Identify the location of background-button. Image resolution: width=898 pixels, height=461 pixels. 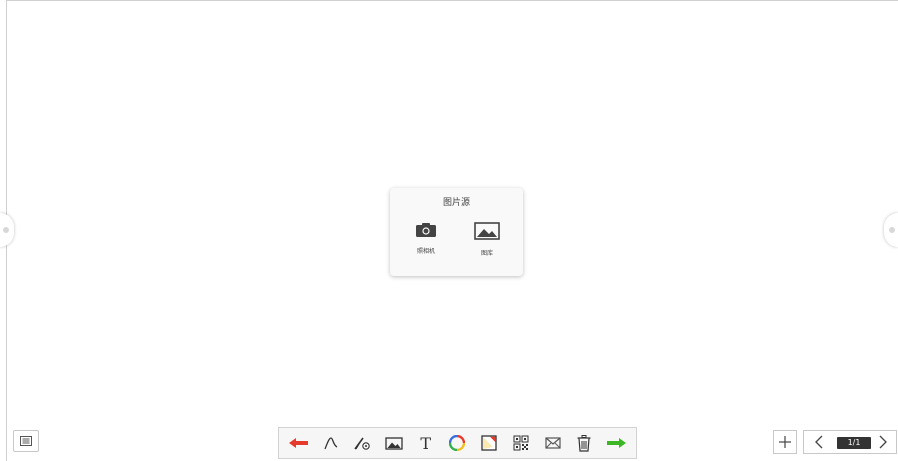
(489, 443).